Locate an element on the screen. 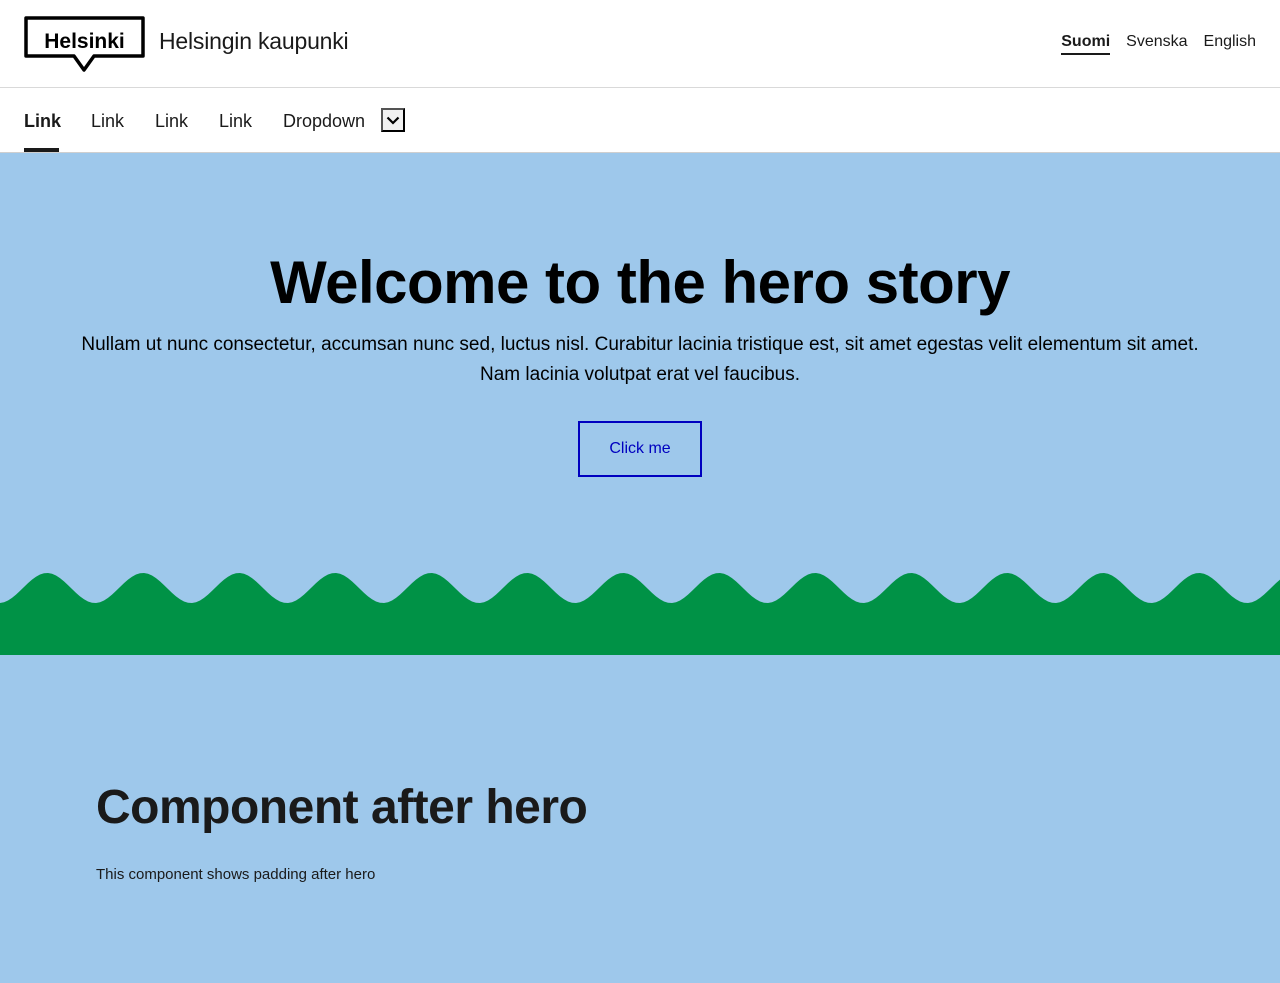 This screenshot has height=983, width=1280. logo-text: Helsinki is located at coordinates (84, 41).